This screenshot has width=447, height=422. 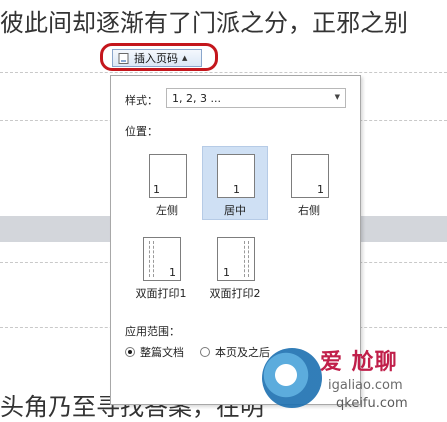 I want to click on position-option-duplex-1: 1 双面打印1, so click(x=161, y=266).